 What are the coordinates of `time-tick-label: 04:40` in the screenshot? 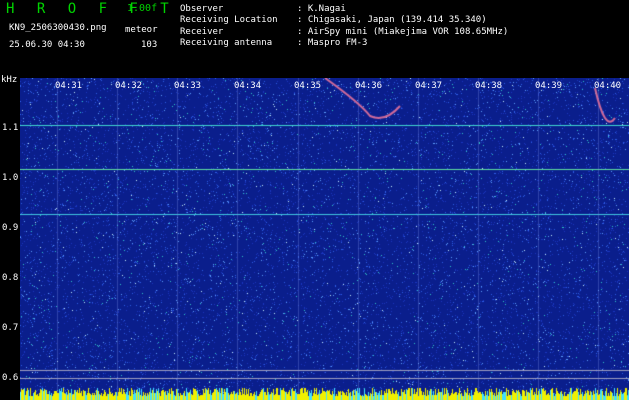 It's located at (608, 86).